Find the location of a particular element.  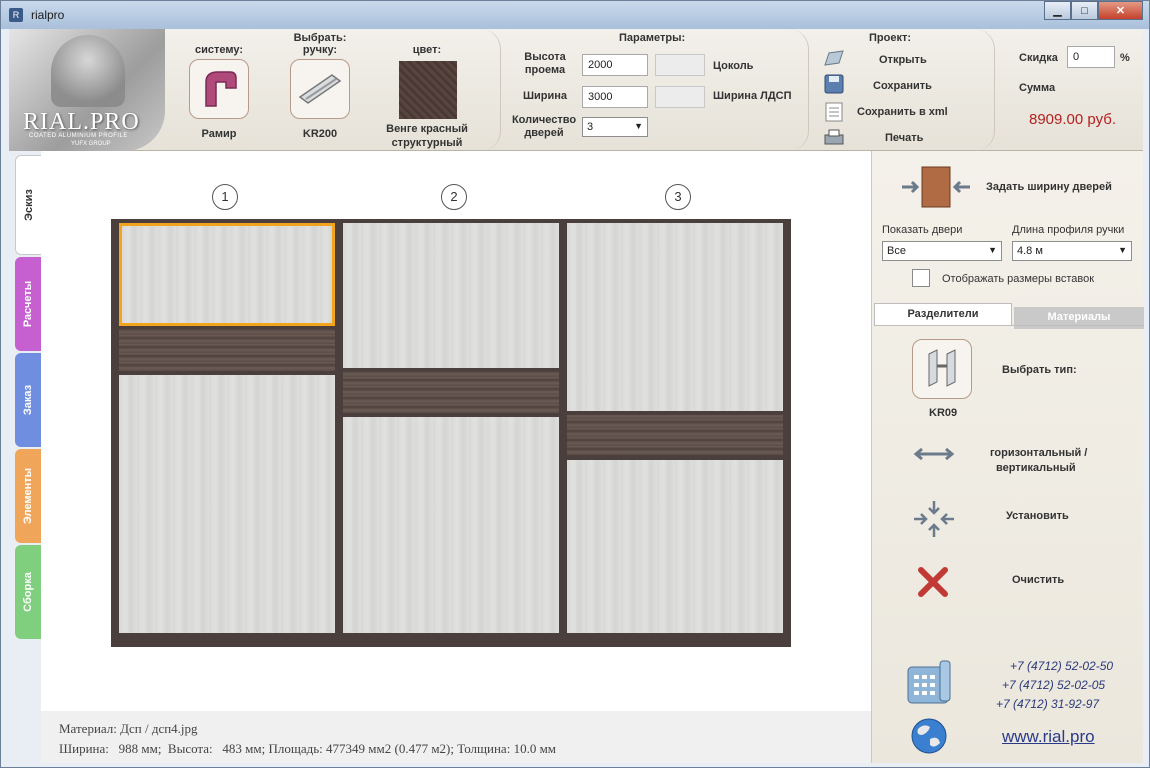

show-sizes-label: Отображать размеры вставок is located at coordinates (1018, 279).